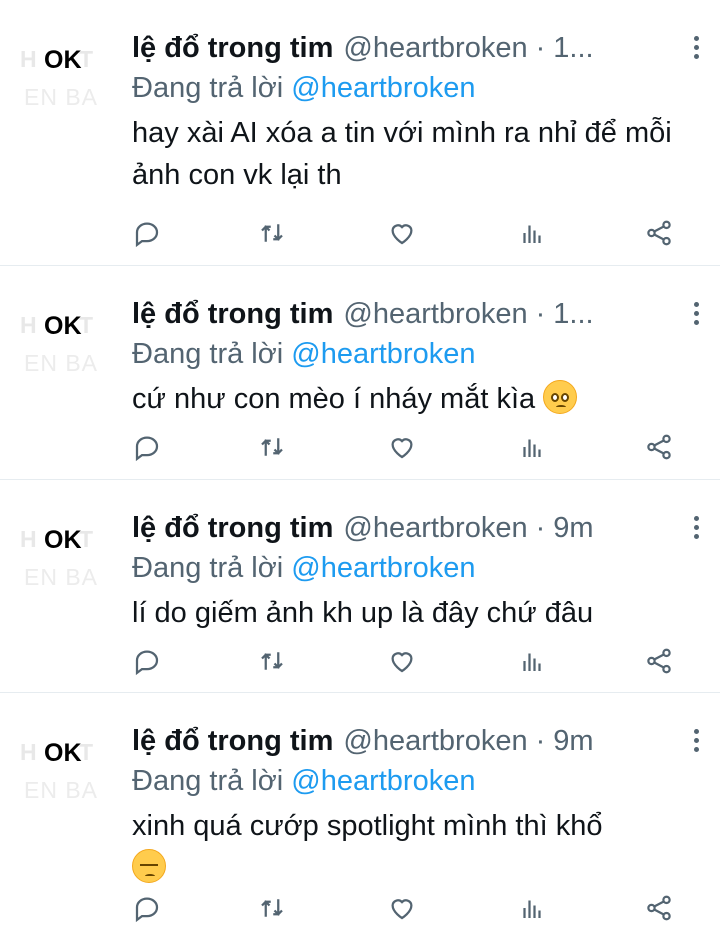 Image resolution: width=720 pixels, height=941 pixels. Describe the element at coordinates (367, 826) in the screenshot. I see `tweet-text-body: xinh quá cướp spotlight mình thì khổ` at that location.